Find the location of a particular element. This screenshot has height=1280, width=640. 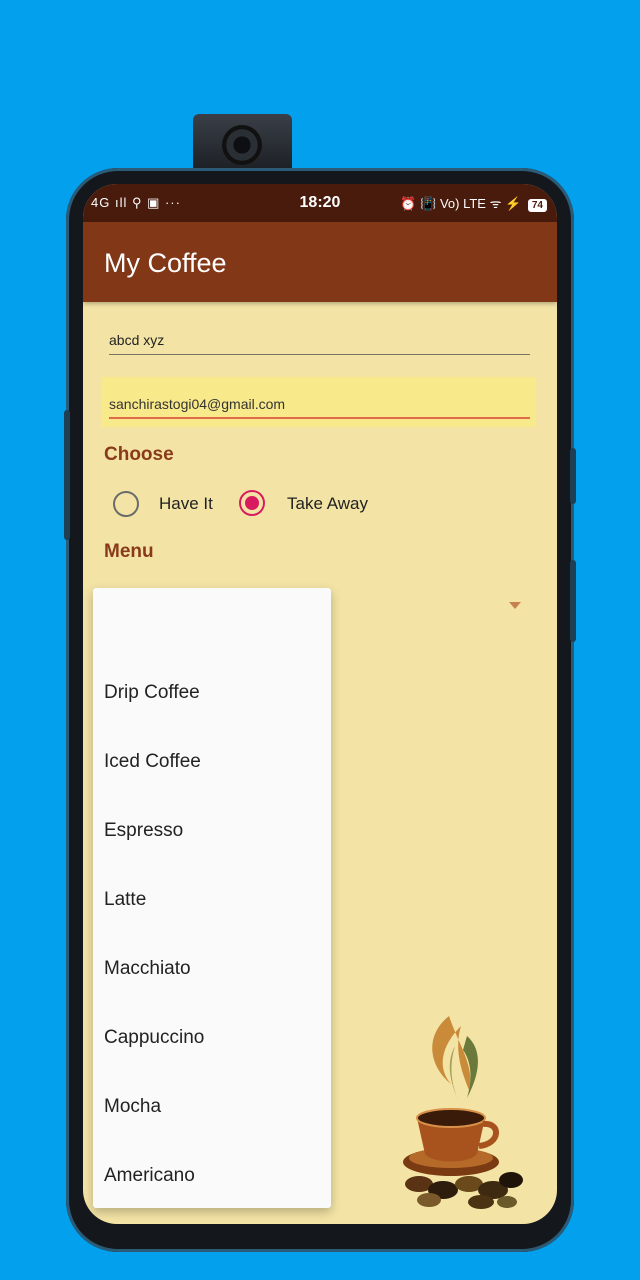

radio-dot is located at coordinates (252, 503).